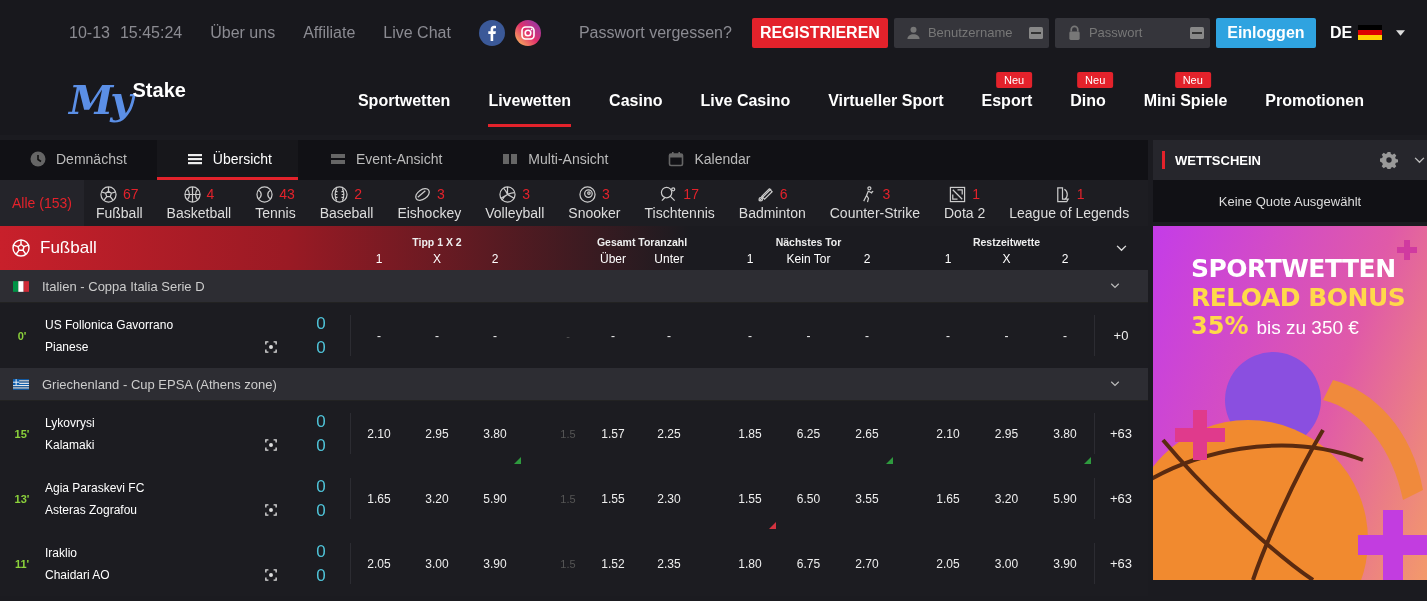 Image resolution: width=1427 pixels, height=601 pixels. What do you see at coordinates (808, 433) in the screenshot?
I see `odds-button: 6.25` at bounding box center [808, 433].